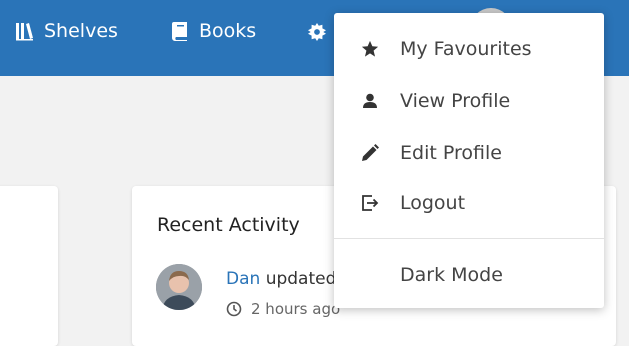  What do you see at coordinates (451, 275) in the screenshot?
I see `menu-item-label: Dark Mode` at bounding box center [451, 275].